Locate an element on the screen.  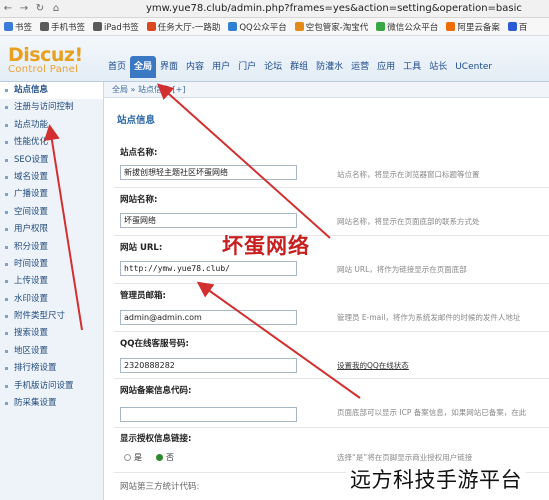
site-brand-hint: 网站名称，将显示在页面底部的联系方式处 is located at coordinates (408, 221).